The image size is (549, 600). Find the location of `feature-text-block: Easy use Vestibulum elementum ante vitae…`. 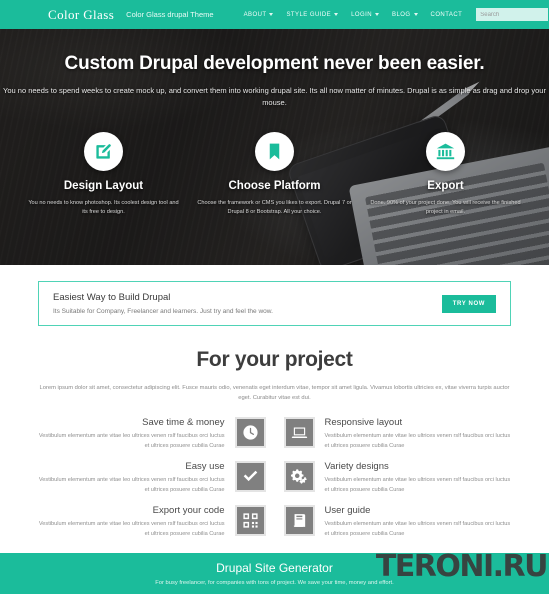

feature-text-block: Easy use Vestibulum elementum ante vitae… is located at coordinates (131, 478).